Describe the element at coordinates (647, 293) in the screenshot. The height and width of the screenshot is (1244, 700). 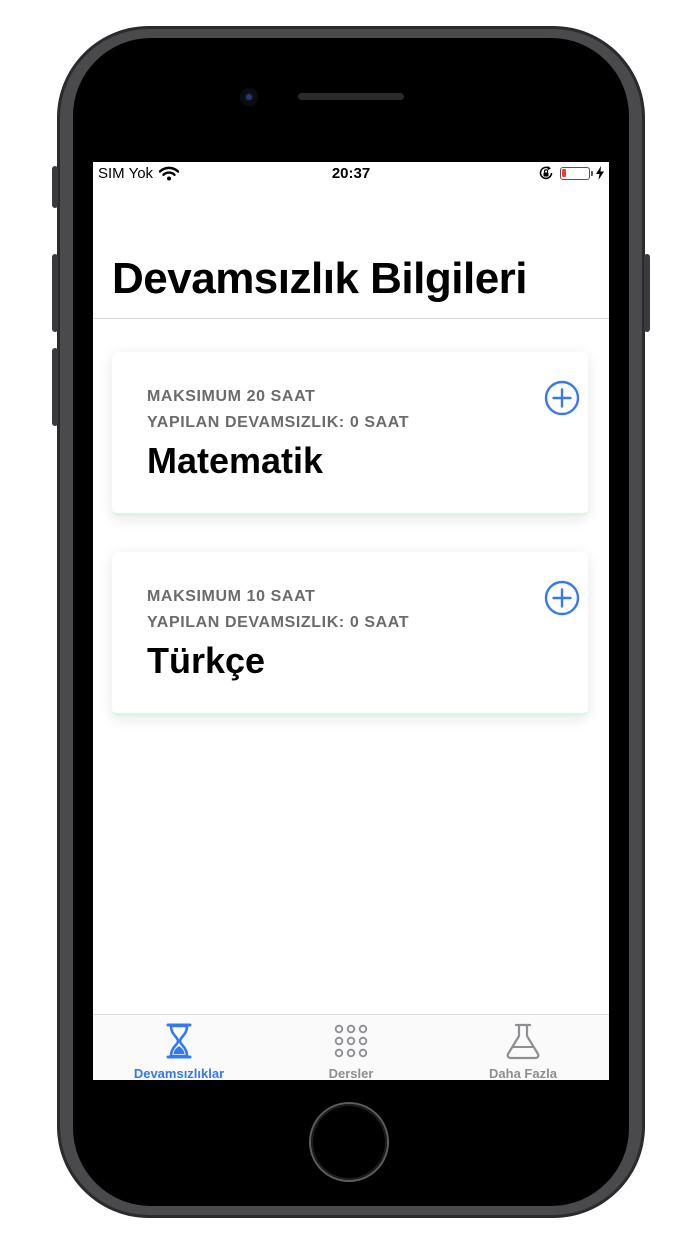
I see `power-button` at that location.